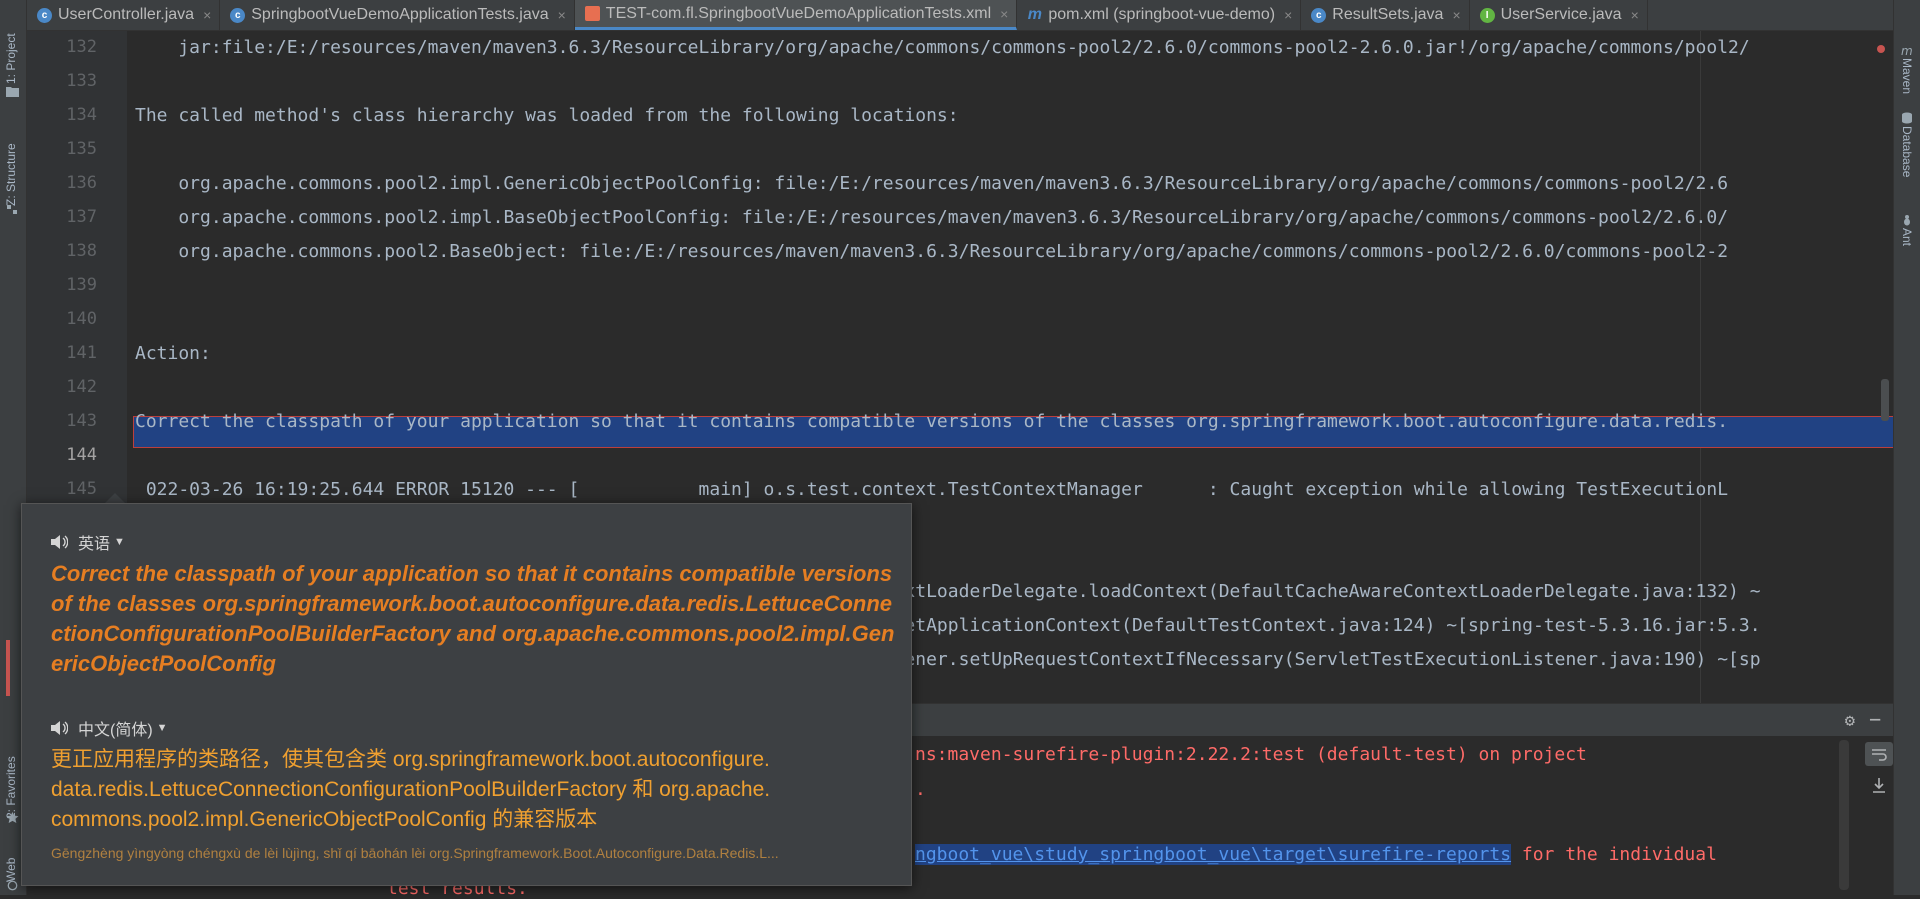  I want to click on line-number: 137, so click(81, 217).